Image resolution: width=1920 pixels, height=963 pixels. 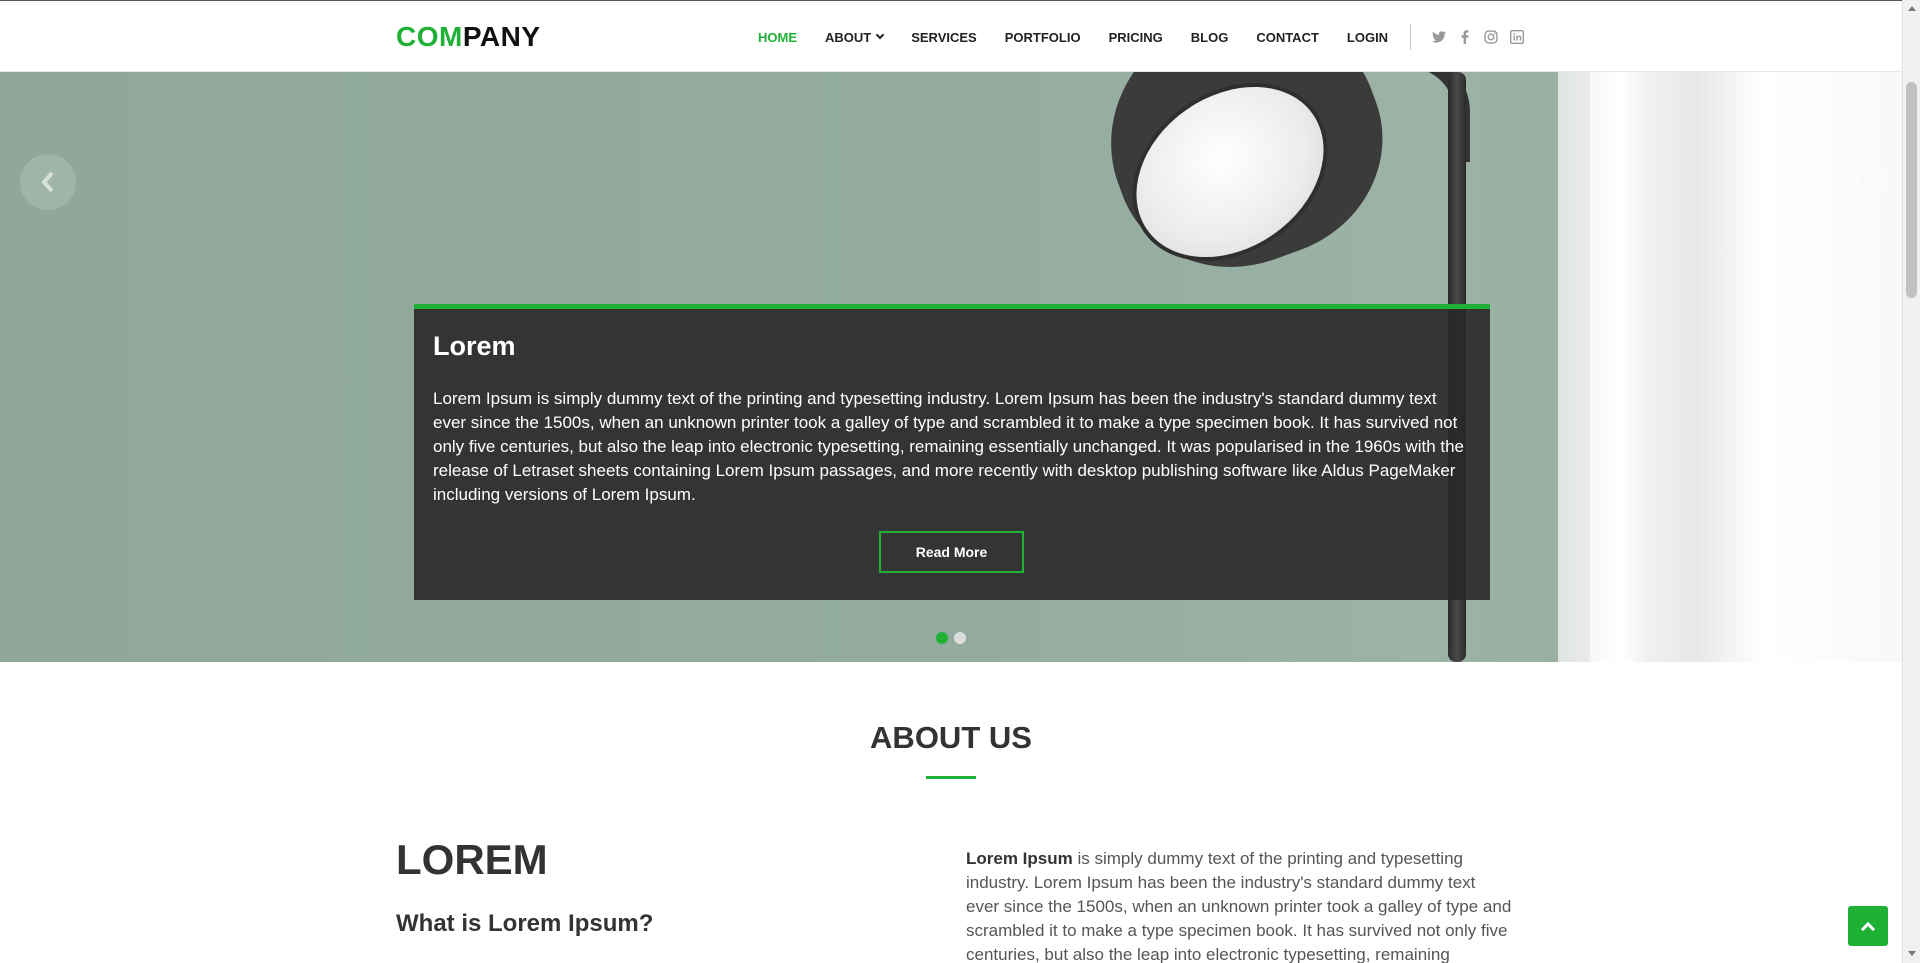 What do you see at coordinates (1911, 190) in the screenshot?
I see `scrollbar-thumb` at bounding box center [1911, 190].